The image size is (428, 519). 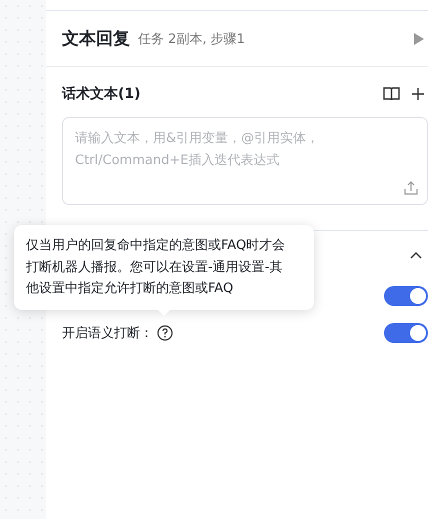 What do you see at coordinates (418, 94) in the screenshot?
I see `add-icon` at bounding box center [418, 94].